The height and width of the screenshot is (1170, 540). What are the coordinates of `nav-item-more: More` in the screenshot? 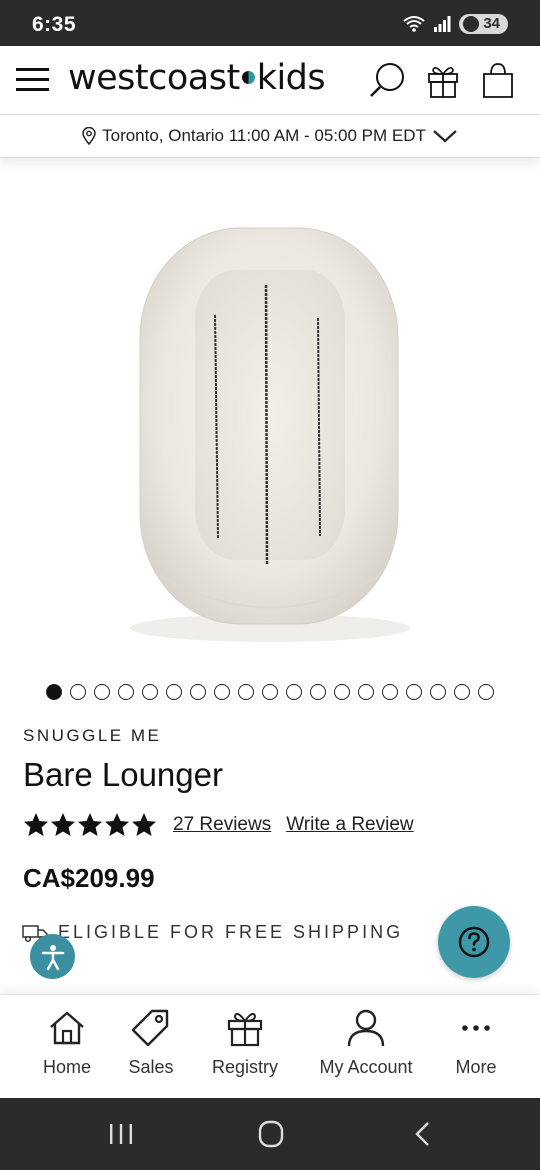 It's located at (476, 1042).